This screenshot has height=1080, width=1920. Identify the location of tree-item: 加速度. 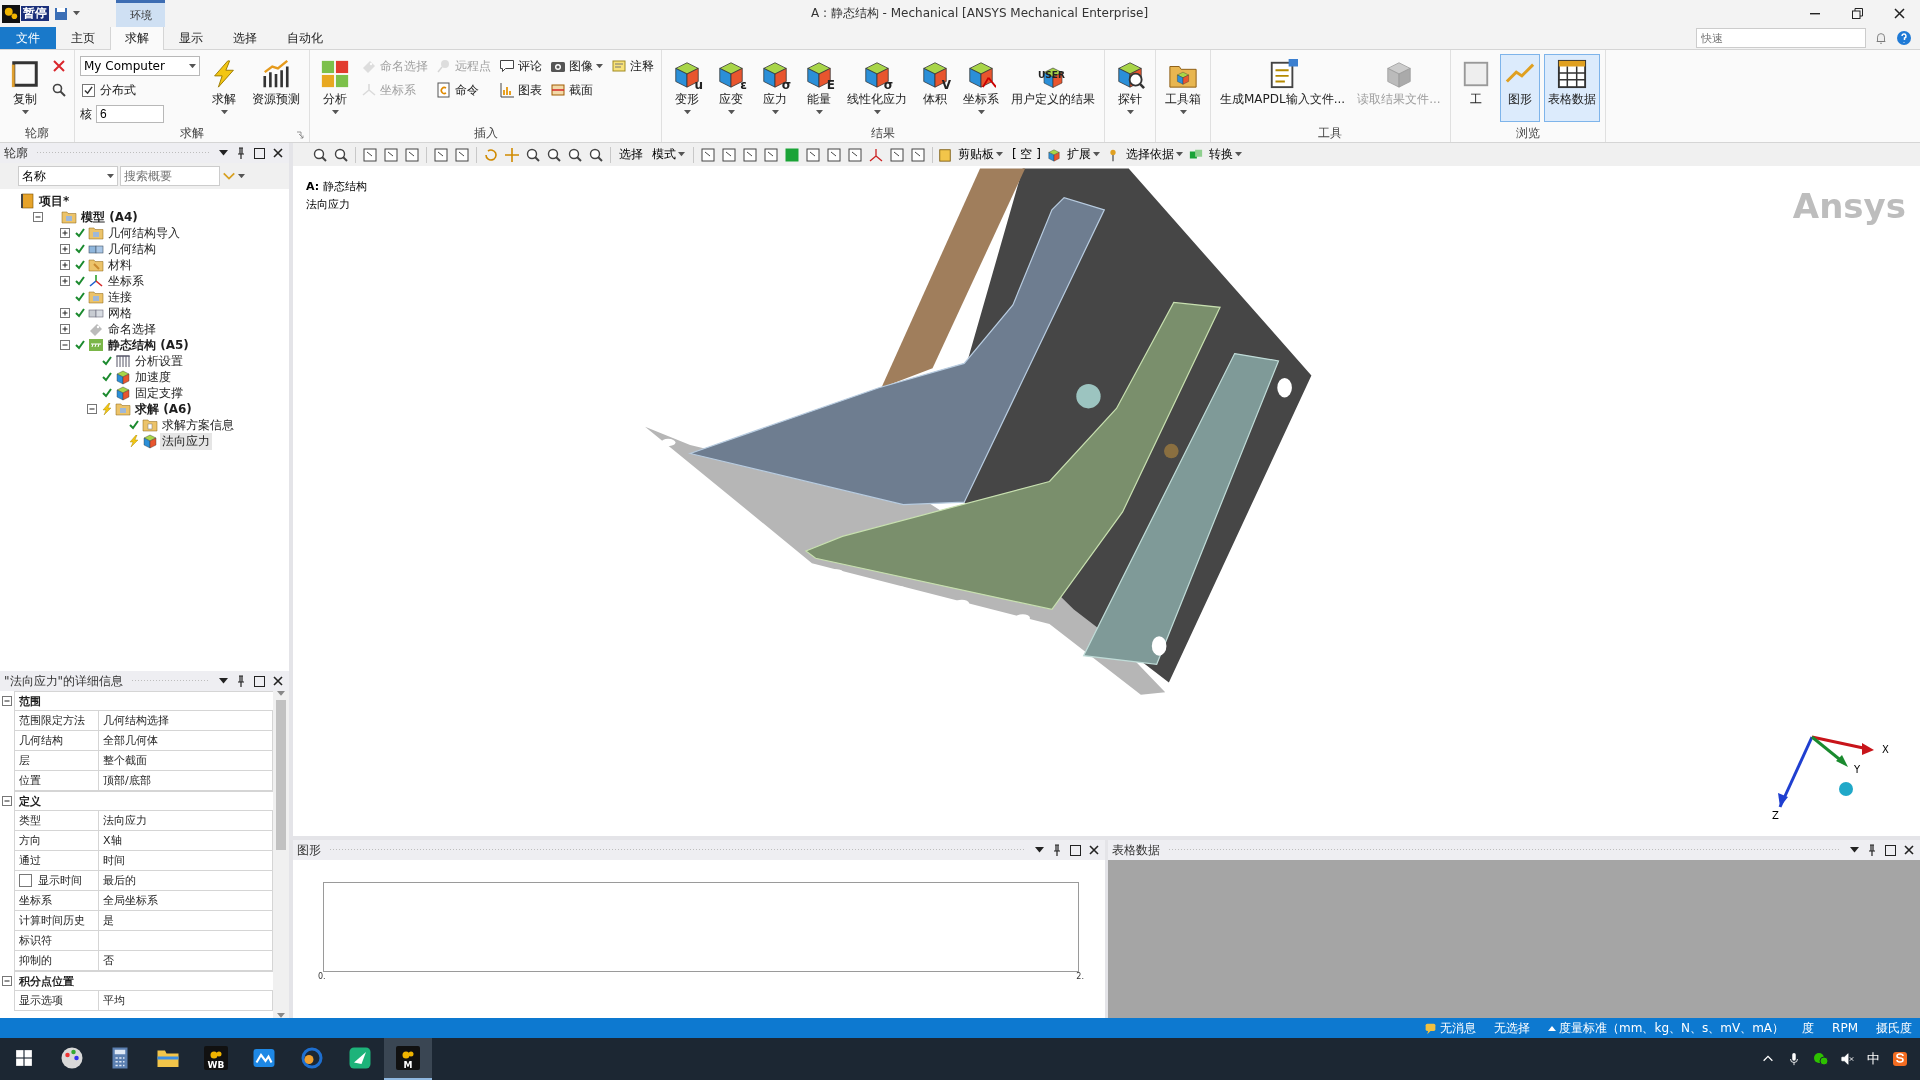
(153, 377).